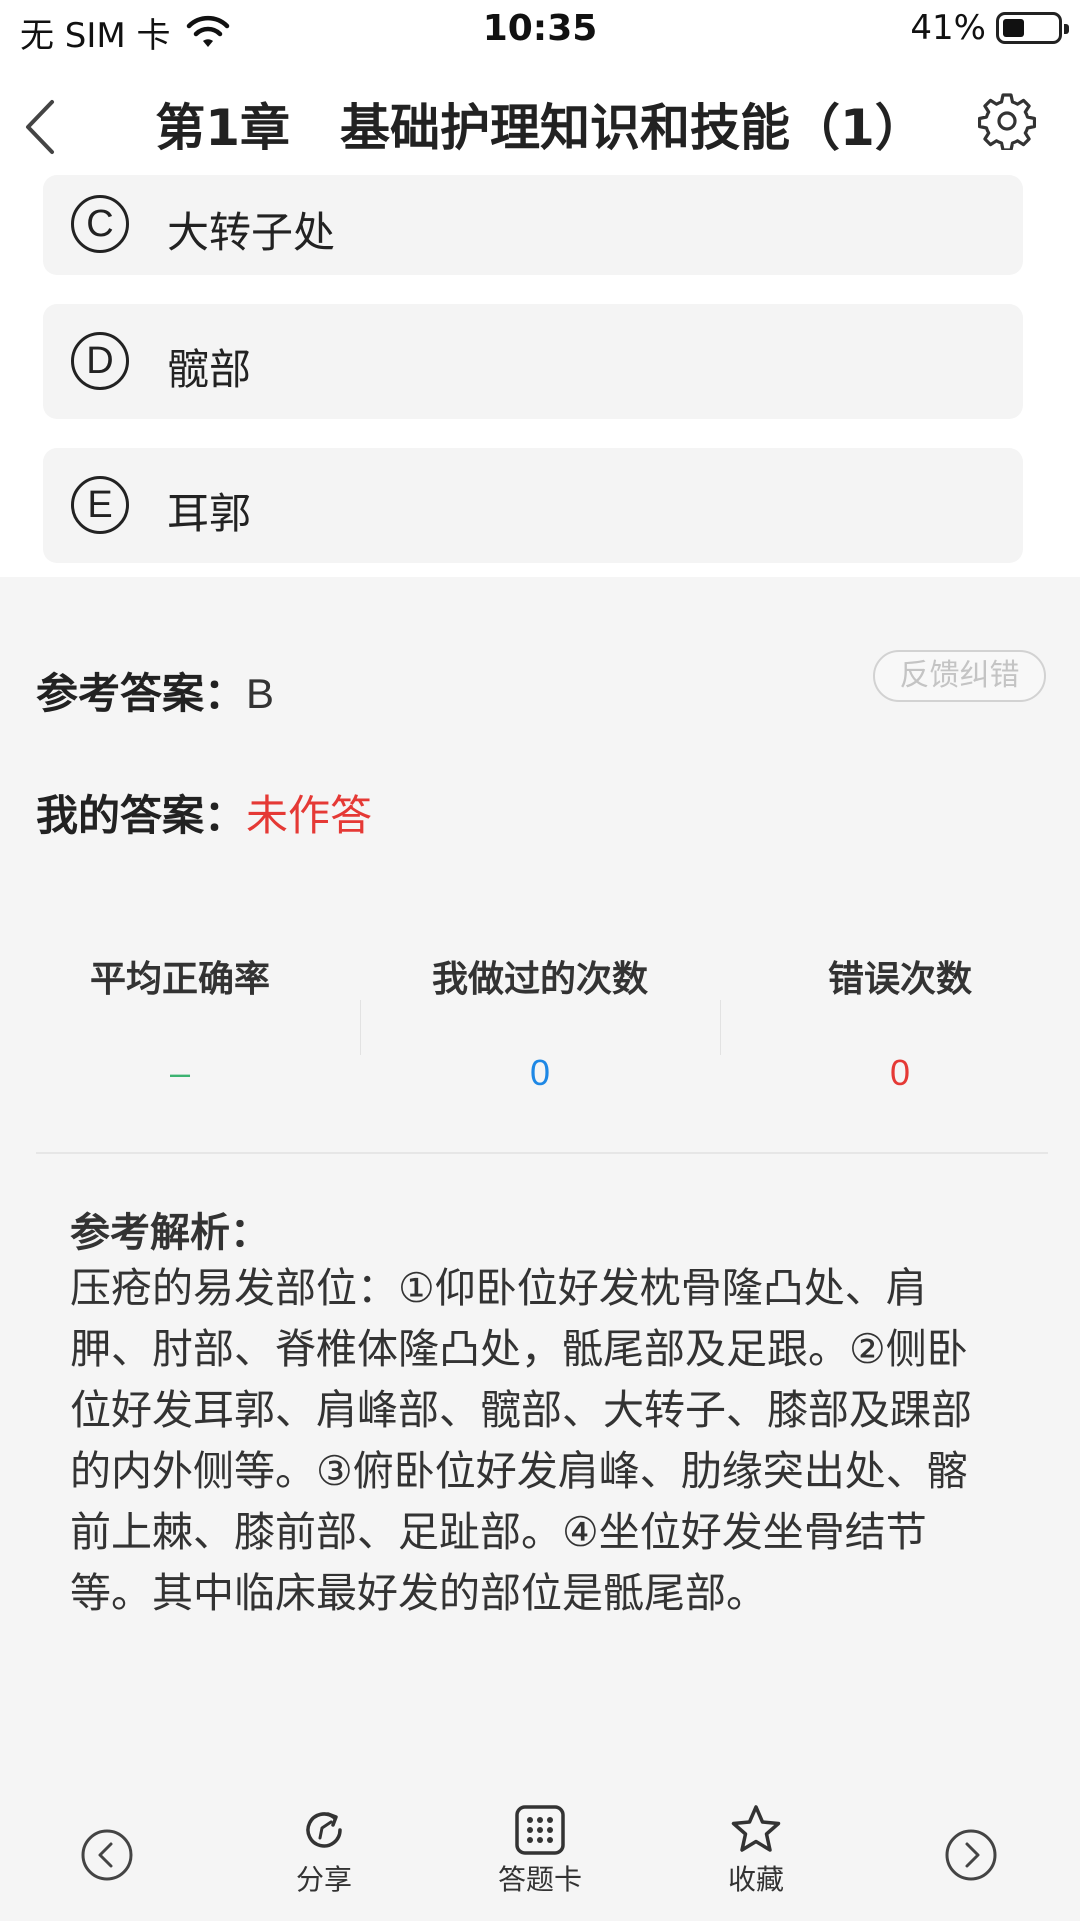 Image resolution: width=1080 pixels, height=1921 pixels. What do you see at coordinates (100, 505) in the screenshot?
I see `option-letter: E` at bounding box center [100, 505].